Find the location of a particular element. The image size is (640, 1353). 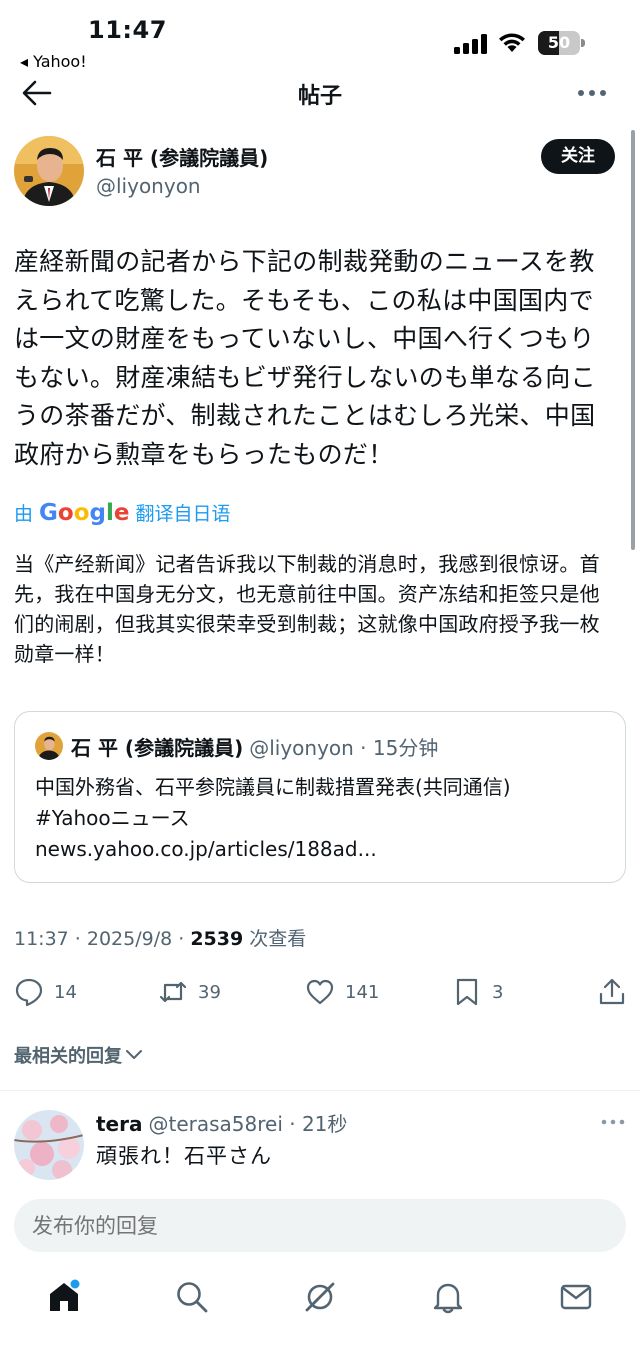

grok-icon is located at coordinates (320, 1297).